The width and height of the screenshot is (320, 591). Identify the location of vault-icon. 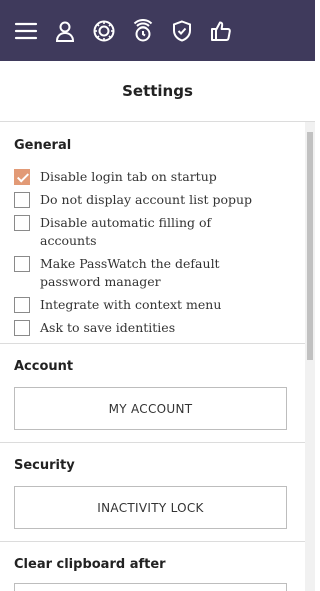
(104, 31).